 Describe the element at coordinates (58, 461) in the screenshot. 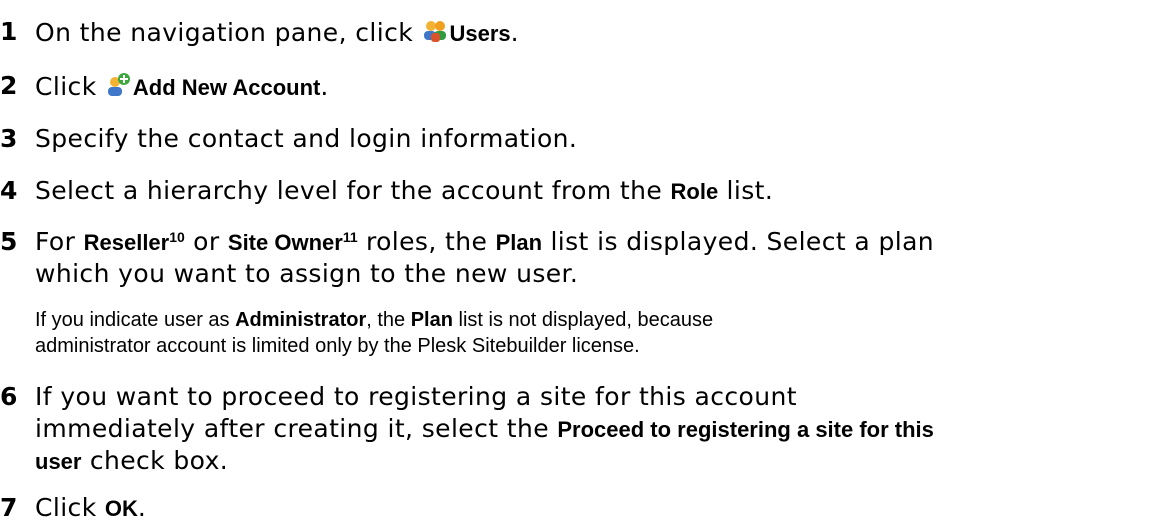

I see `proceed-checkbox-label-end: user` at that location.